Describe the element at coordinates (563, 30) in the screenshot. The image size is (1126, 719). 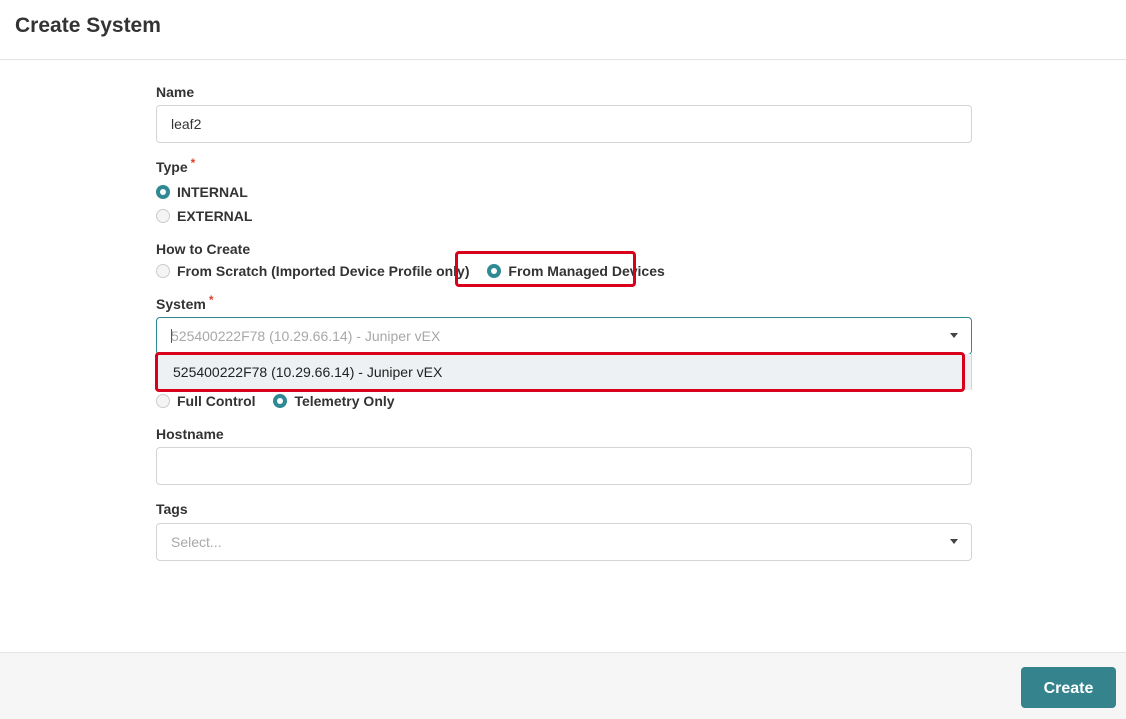
I see `modal-header: Create System` at that location.